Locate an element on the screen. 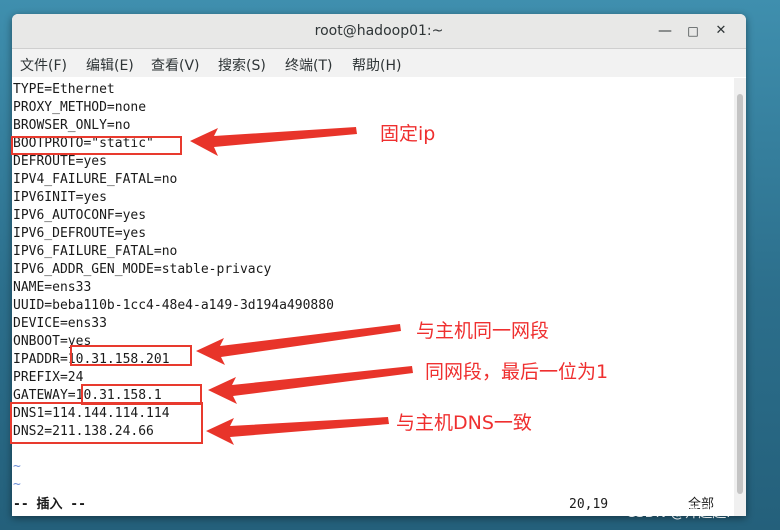 The width and height of the screenshot is (780, 530). annotation-dns-note: 与主机DNS一致 is located at coordinates (464, 423).